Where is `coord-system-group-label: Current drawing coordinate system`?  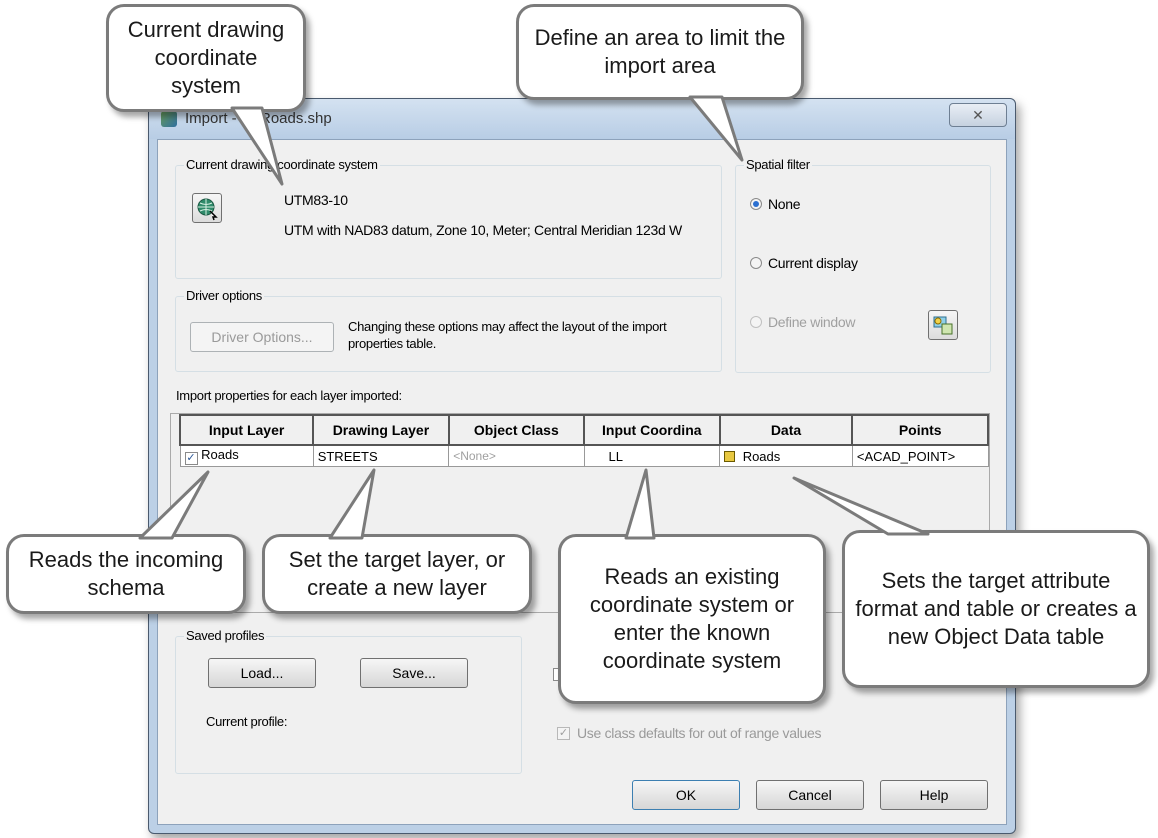
coord-system-group-label: Current drawing coordinate system is located at coordinates (282, 164).